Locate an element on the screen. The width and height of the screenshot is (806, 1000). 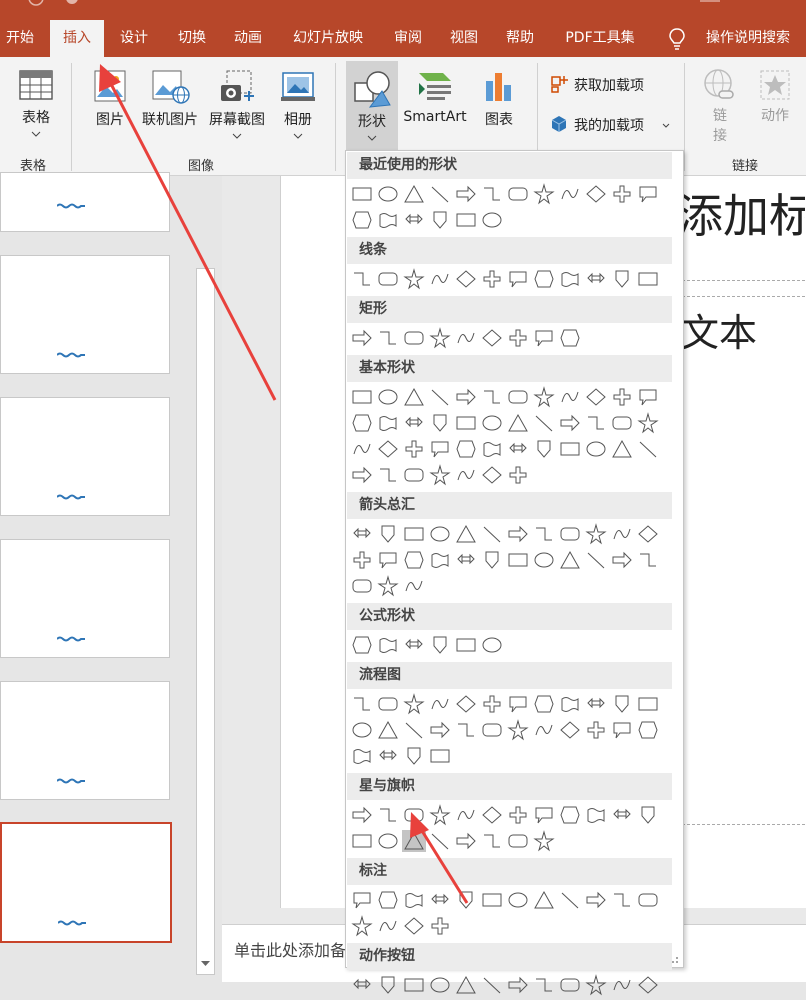
slide-body-placeholder: 文本 is located at coordinates (719, 329).